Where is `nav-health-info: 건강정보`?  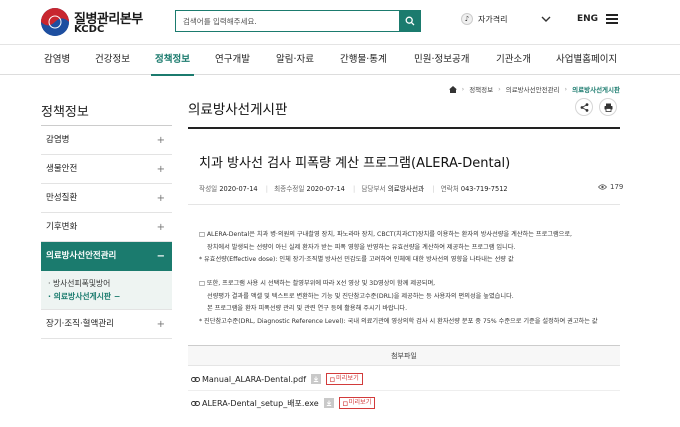 nav-health-info: 건강정보 is located at coordinates (112, 60).